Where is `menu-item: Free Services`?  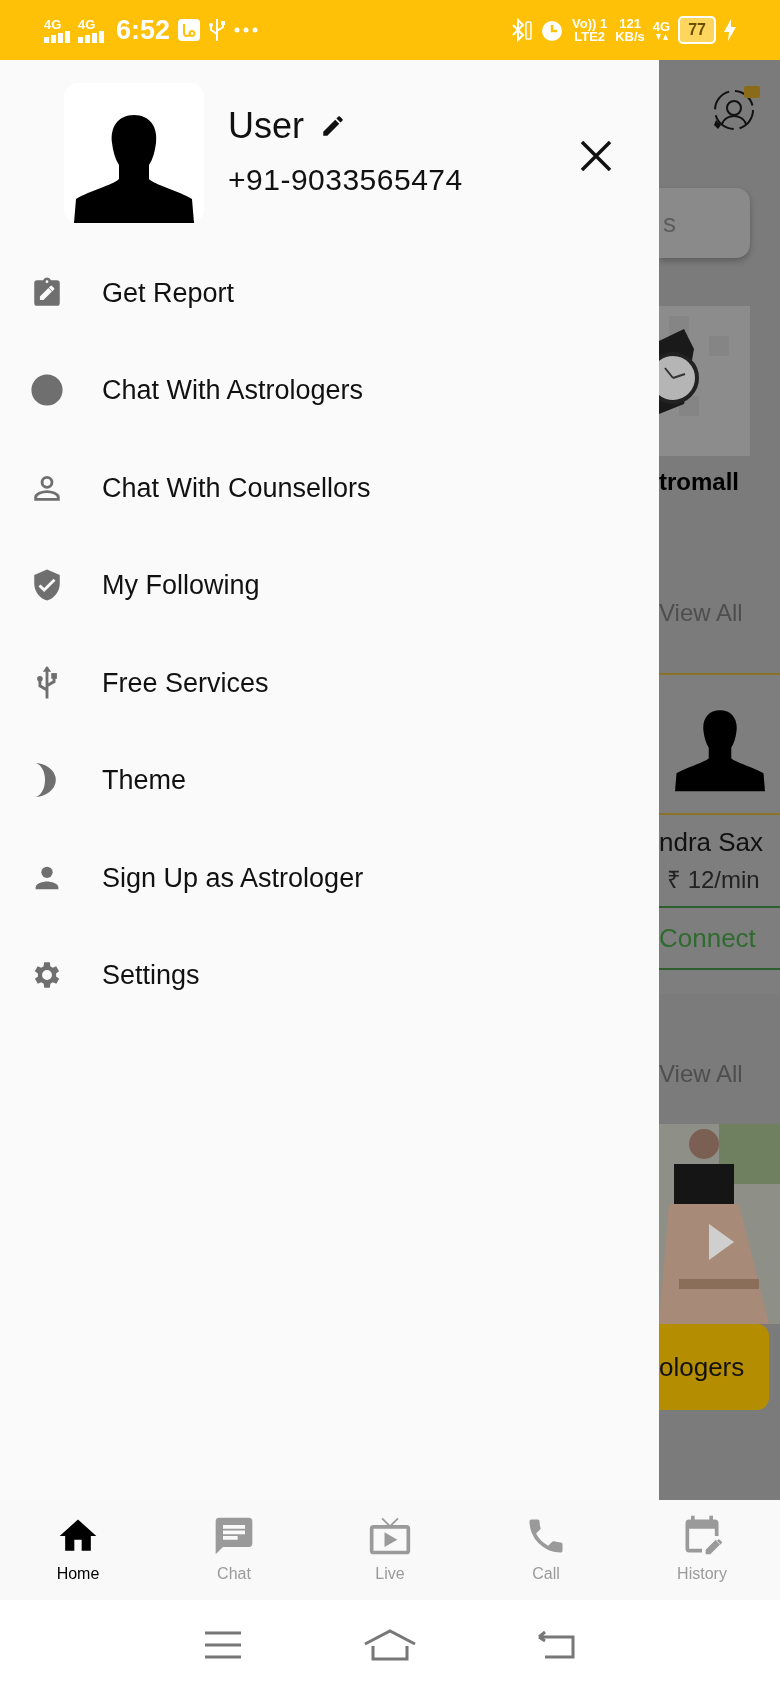
menu-item: Free Services is located at coordinates (185, 682).